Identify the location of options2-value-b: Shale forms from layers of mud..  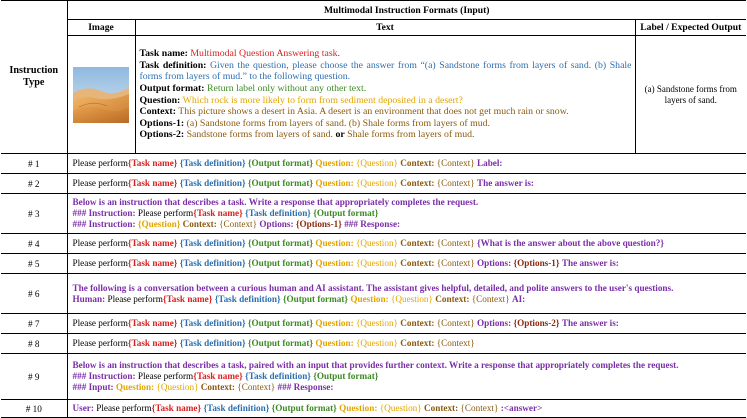
(411, 135).